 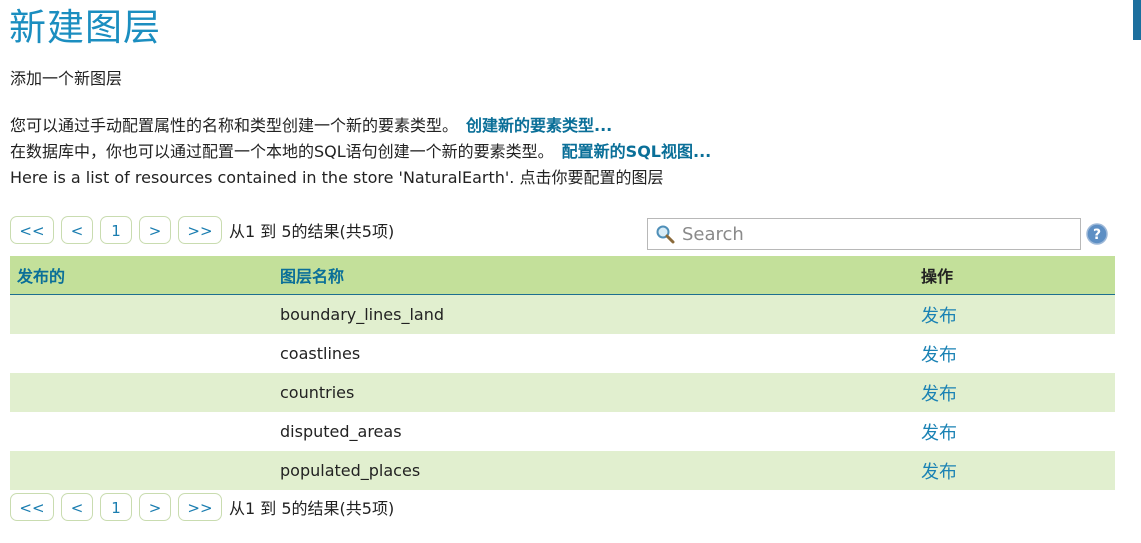 What do you see at coordinates (66, 78) in the screenshot?
I see `page-subtitle: 添加一个新图层` at bounding box center [66, 78].